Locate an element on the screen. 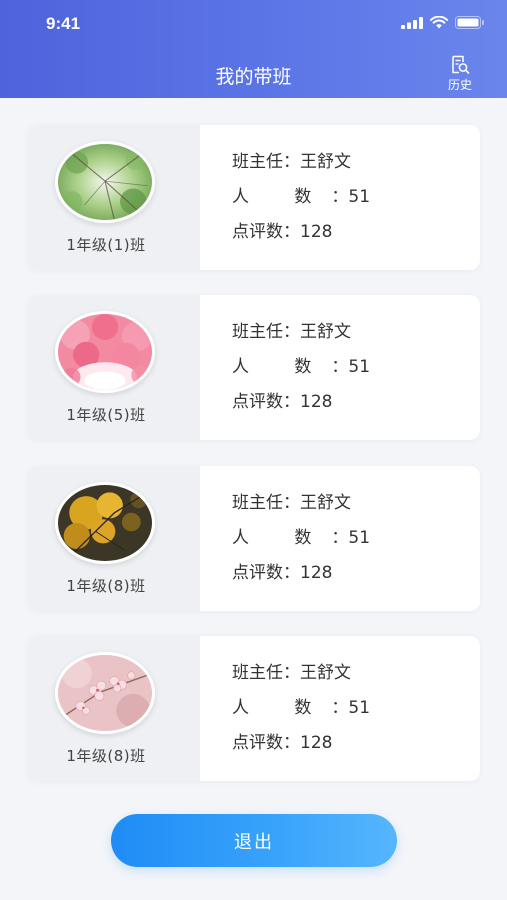  status-bar: 9:41 is located at coordinates (253, 24).